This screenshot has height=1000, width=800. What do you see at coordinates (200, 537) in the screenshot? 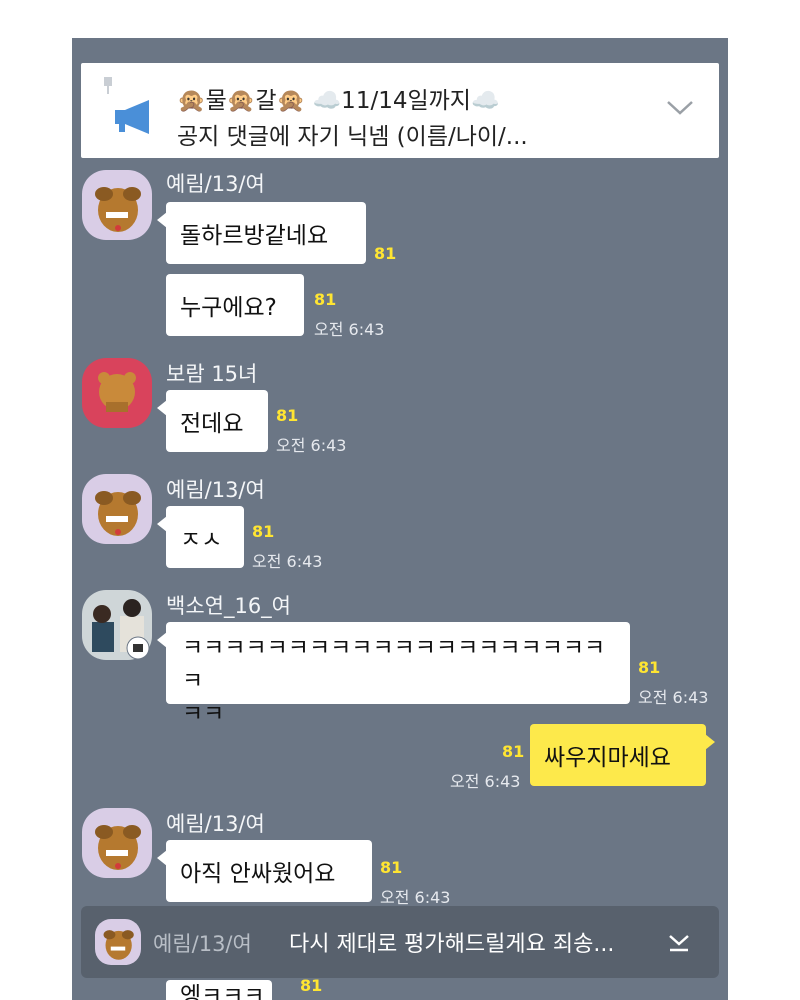
I see `message-bubble: ㅈㅅ` at bounding box center [200, 537].